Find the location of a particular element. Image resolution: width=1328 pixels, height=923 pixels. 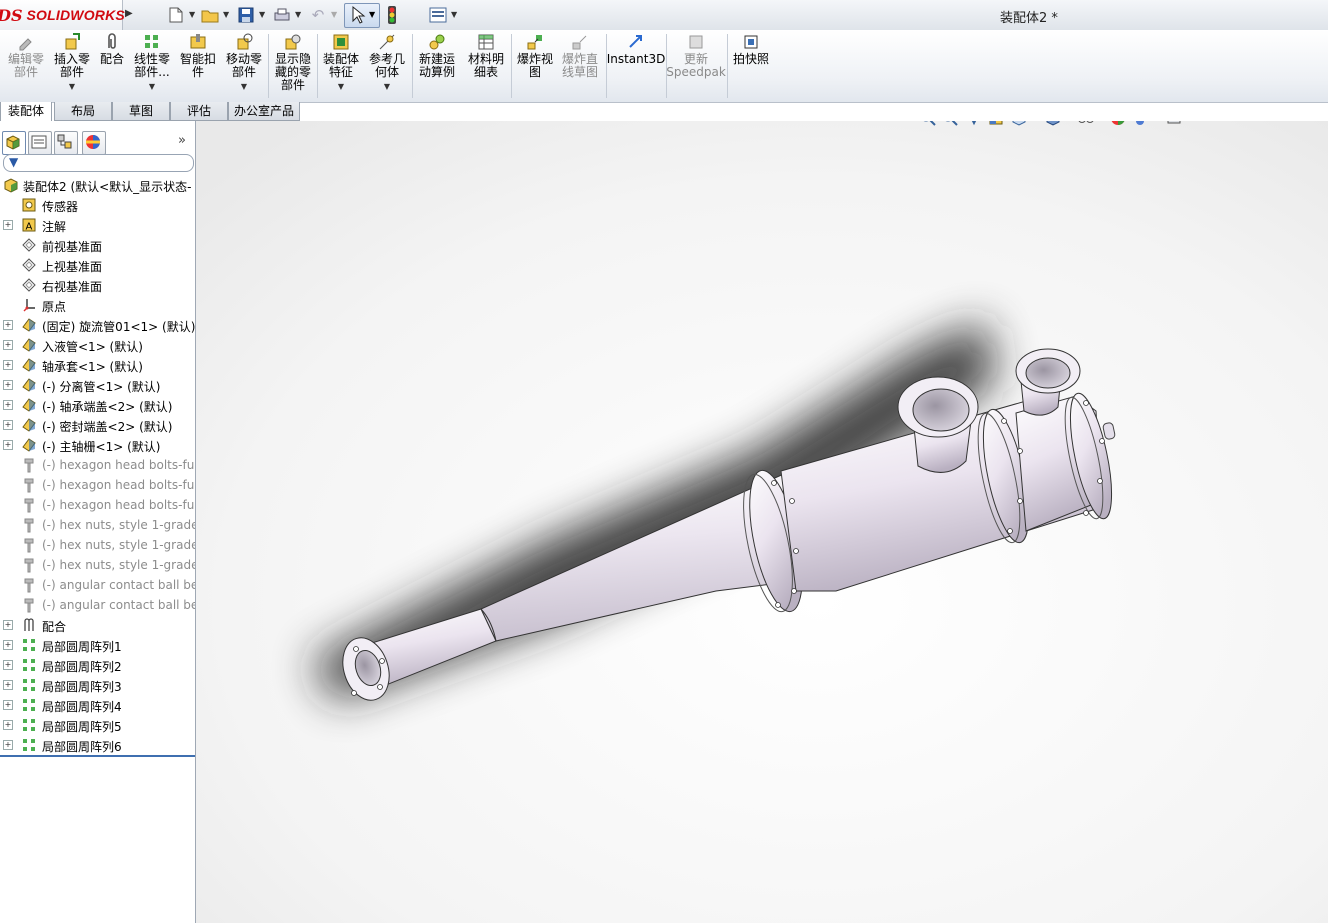

feature-tree-item: 右视基准面 is located at coordinates (97, 285).